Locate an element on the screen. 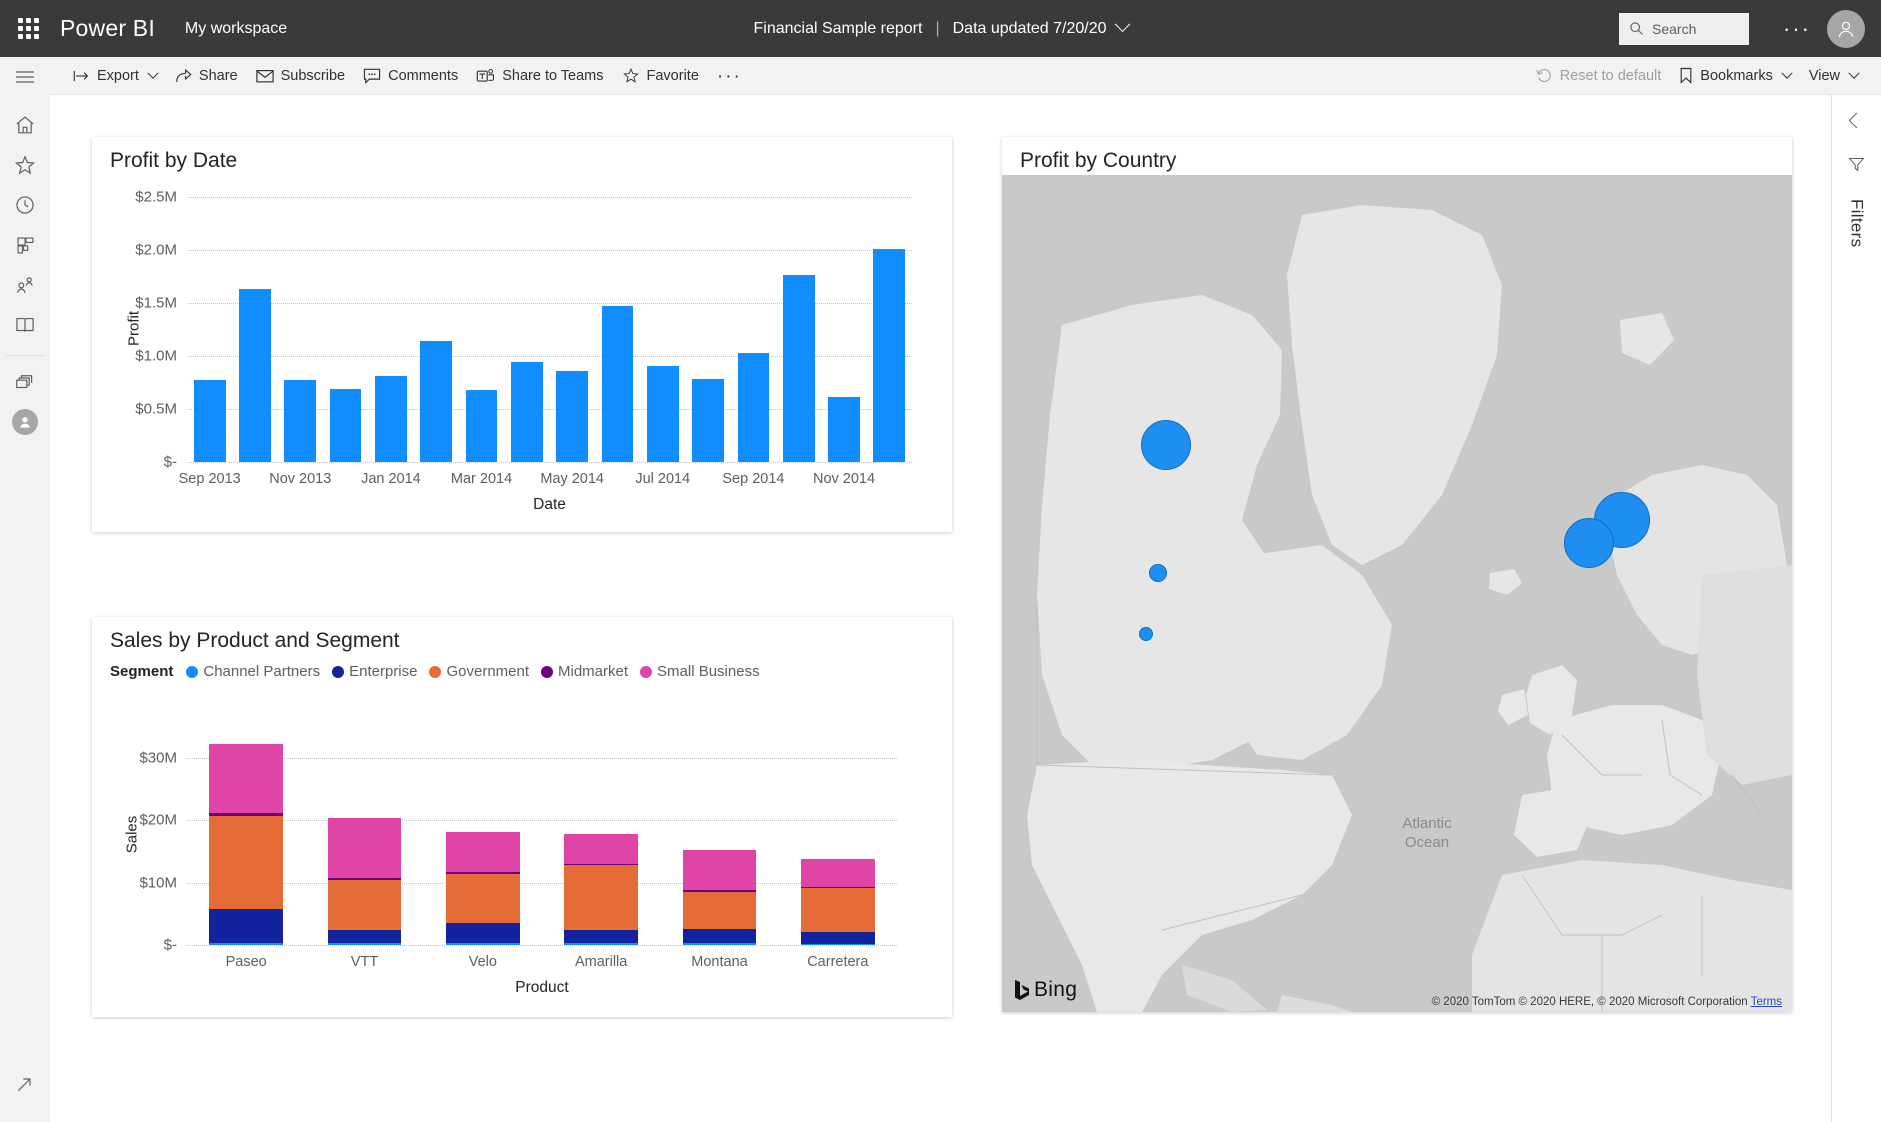 This screenshot has height=1122, width=1881. sidebar-item-learn is located at coordinates (25, 325).